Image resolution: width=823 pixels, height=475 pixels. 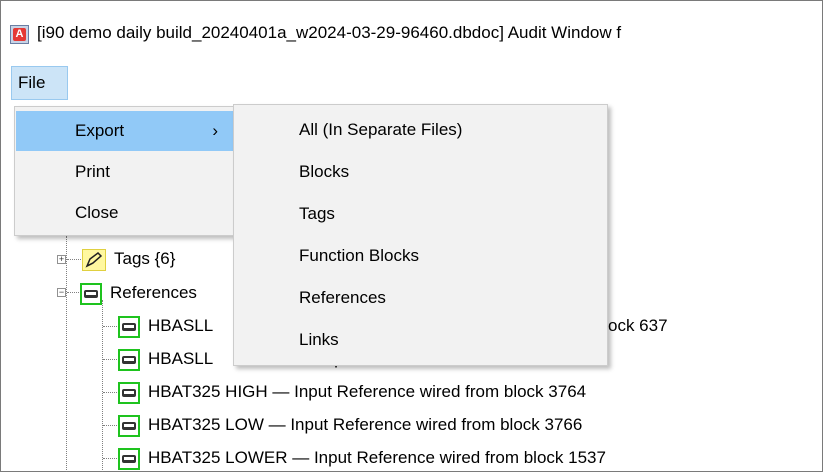 I want to click on references-expander: −, so click(x=61, y=292).